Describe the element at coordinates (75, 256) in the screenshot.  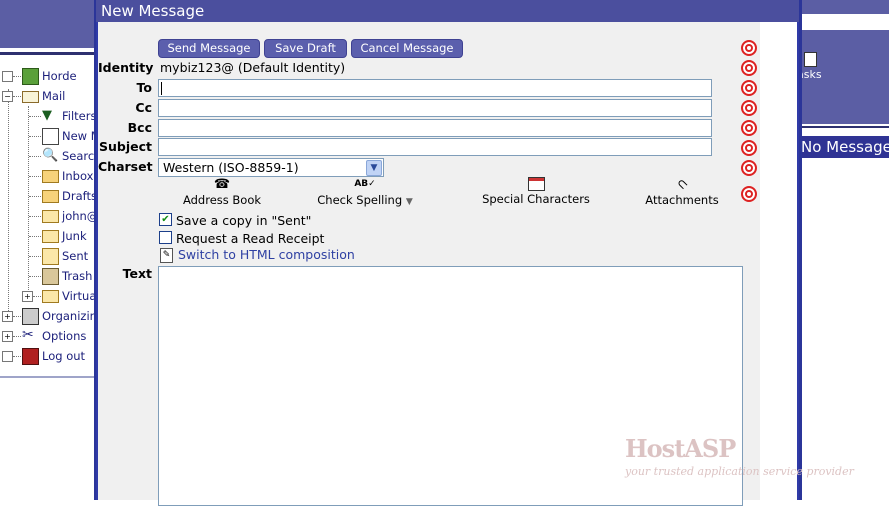
I see `sidebar-item-label: Sent` at that location.